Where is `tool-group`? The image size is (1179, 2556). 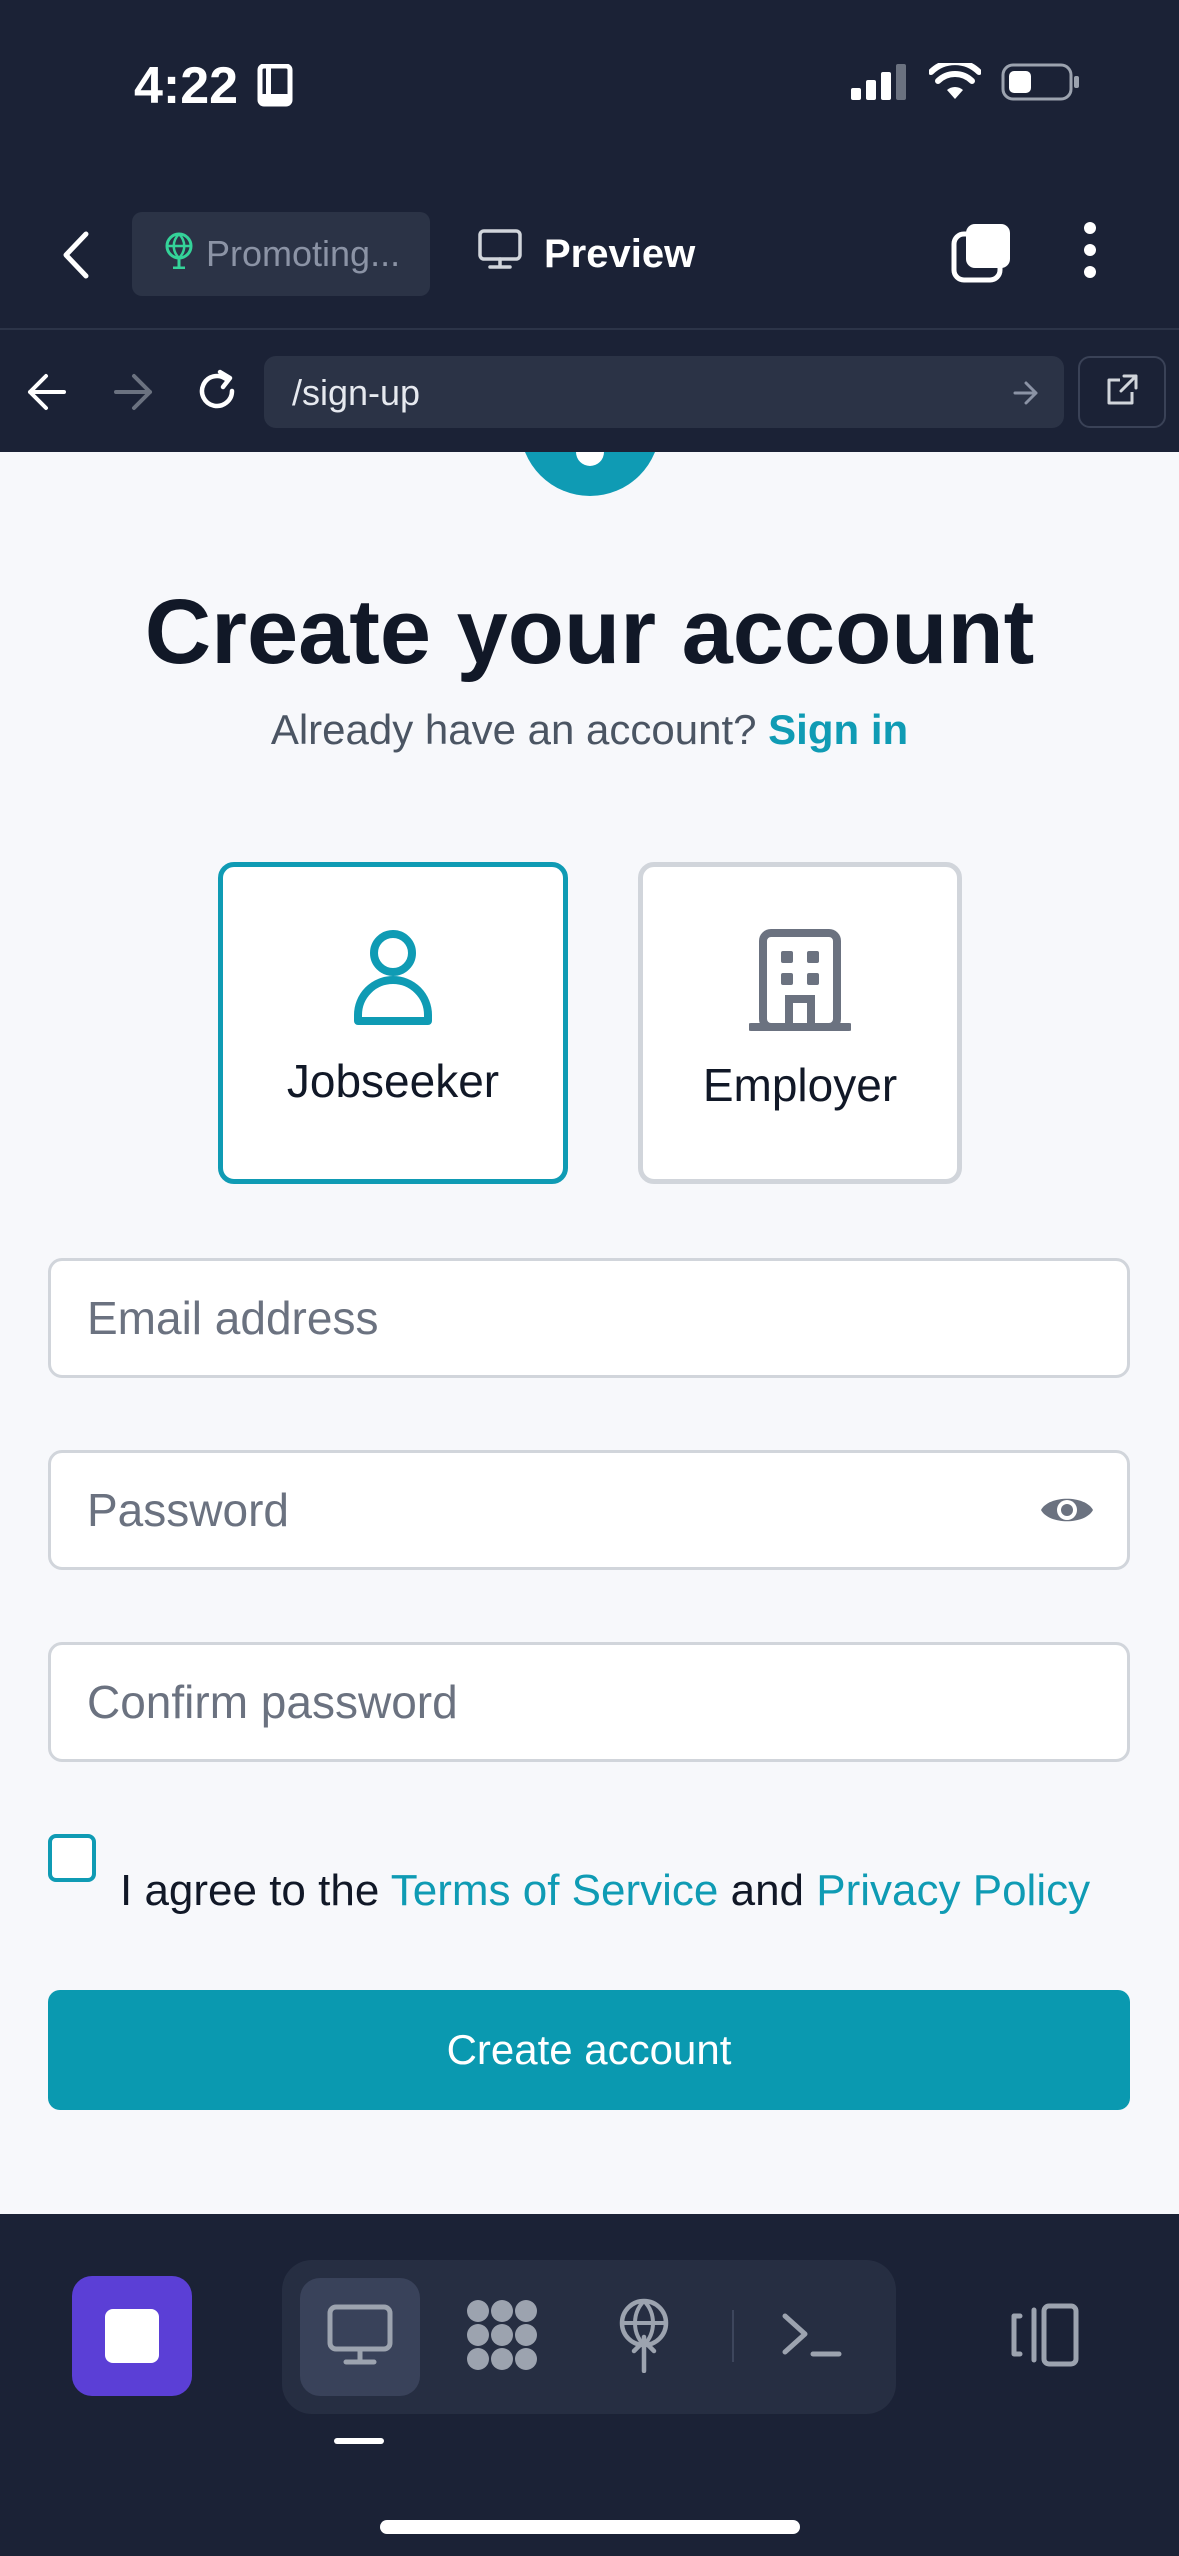 tool-group is located at coordinates (589, 2337).